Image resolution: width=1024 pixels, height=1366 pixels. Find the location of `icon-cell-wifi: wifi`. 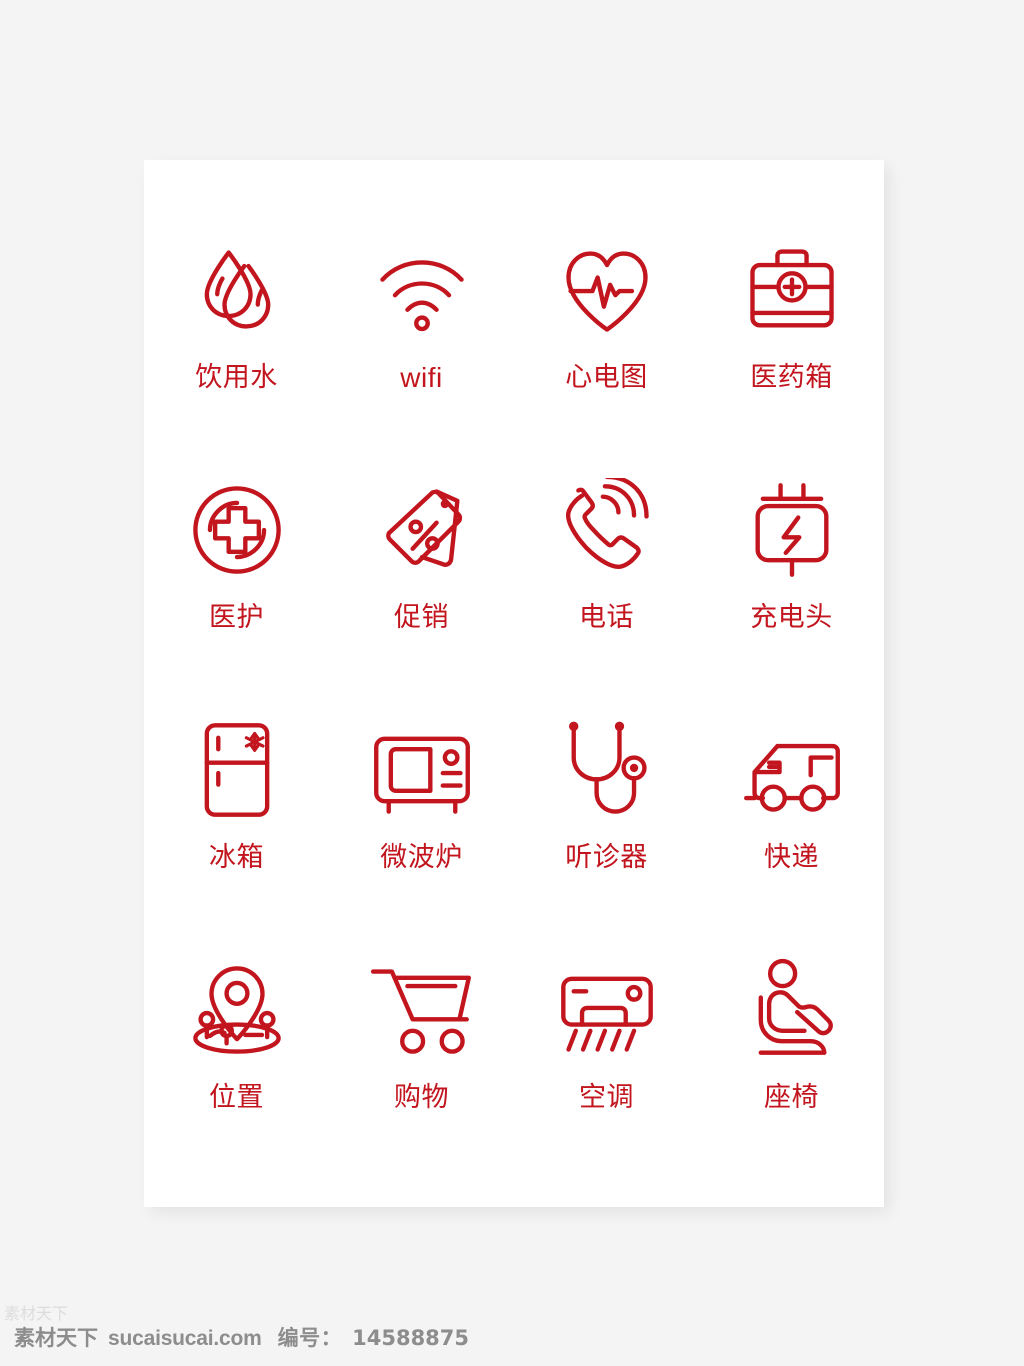

icon-cell-wifi: wifi is located at coordinates (421, 348).